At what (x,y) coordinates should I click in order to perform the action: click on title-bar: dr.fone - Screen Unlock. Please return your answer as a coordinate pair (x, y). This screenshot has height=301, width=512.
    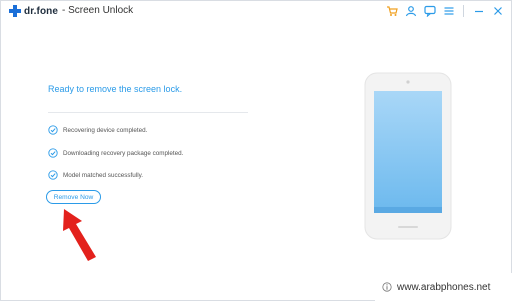
    Looking at the image, I should click on (256, 12).